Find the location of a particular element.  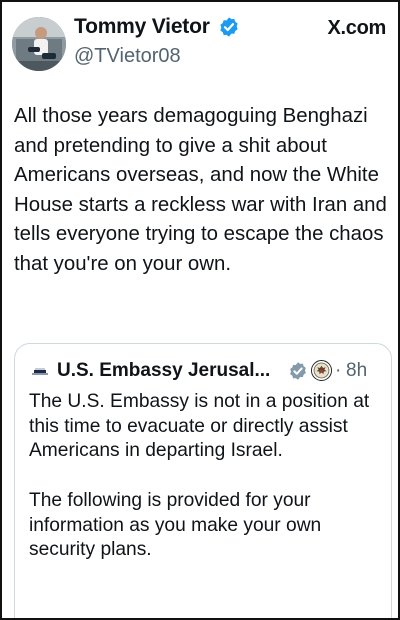

quoted-author-avatar is located at coordinates (40, 372).